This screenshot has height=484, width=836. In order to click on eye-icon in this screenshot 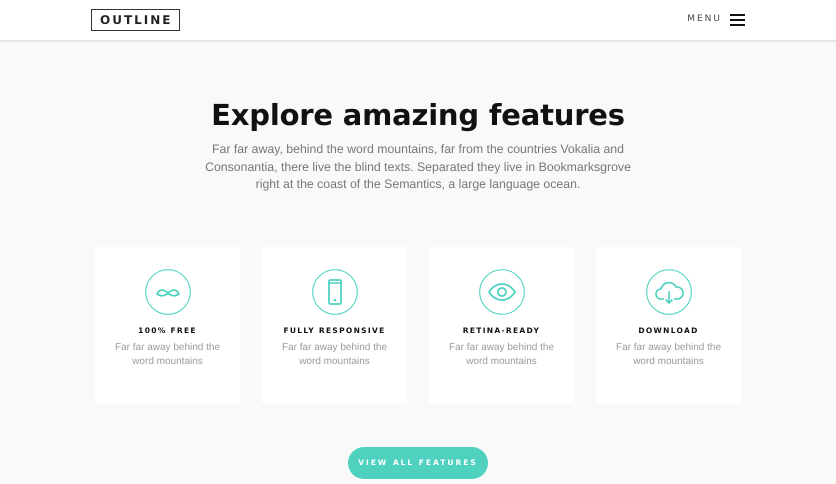, I will do `click(501, 291)`.